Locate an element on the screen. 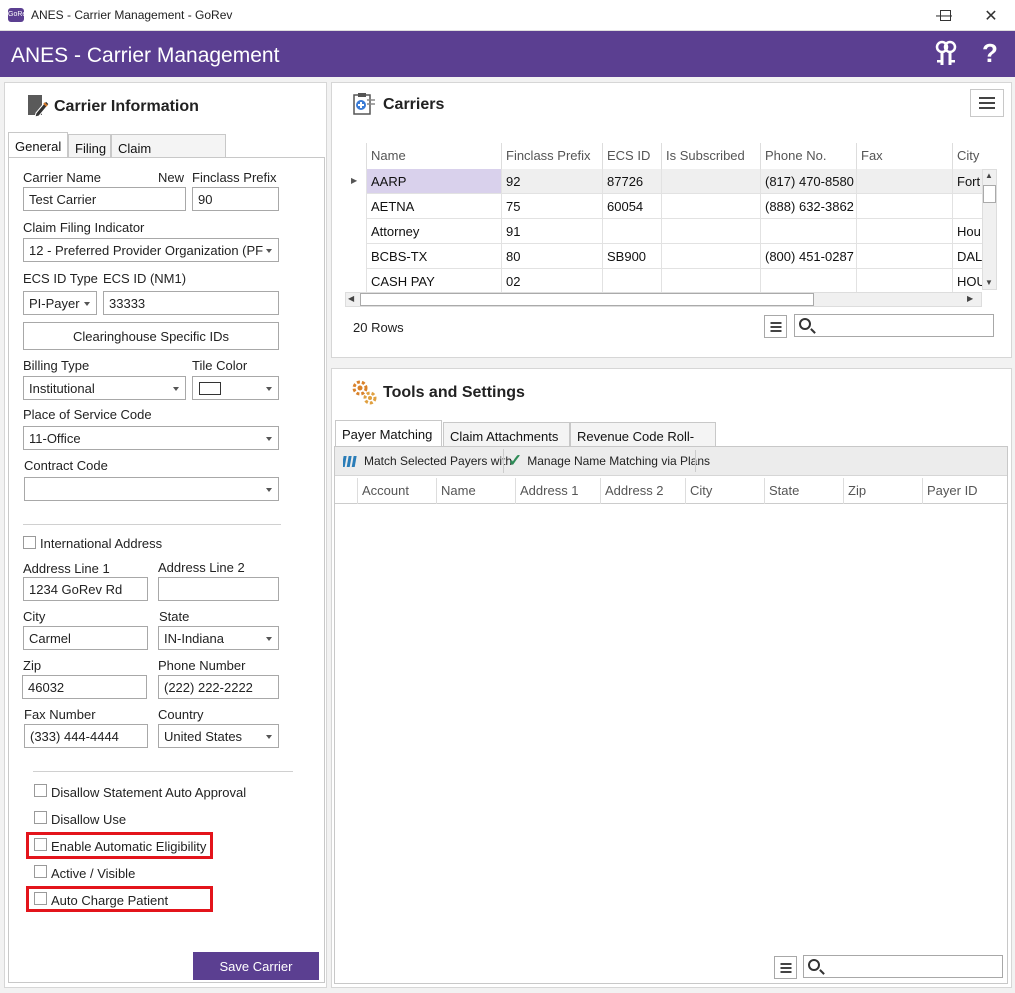 Image resolution: width=1015 pixels, height=993 pixels. scroll-up-icon: ▲ is located at coordinates (989, 175).